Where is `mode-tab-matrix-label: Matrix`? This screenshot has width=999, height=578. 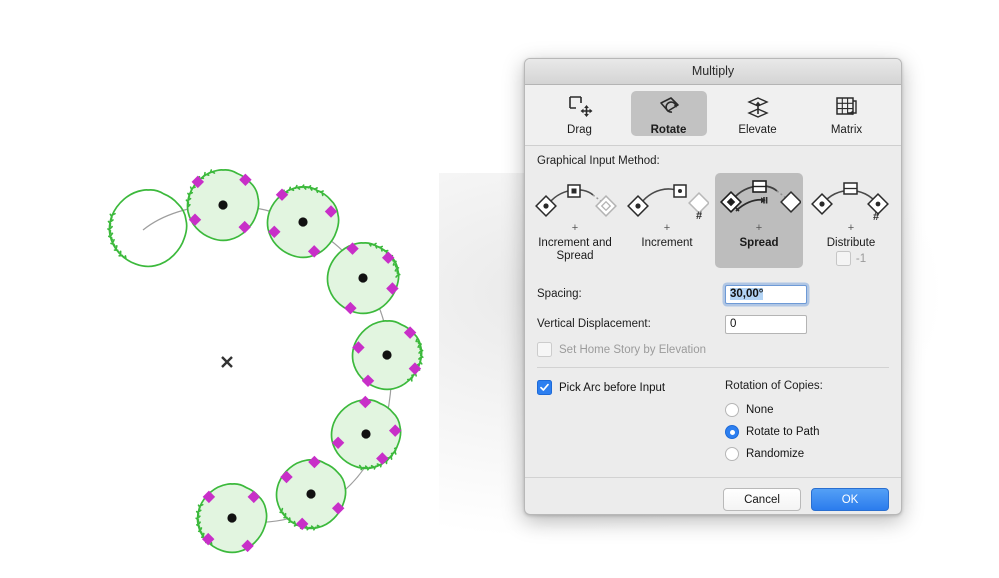 mode-tab-matrix-label: Matrix is located at coordinates (846, 130).